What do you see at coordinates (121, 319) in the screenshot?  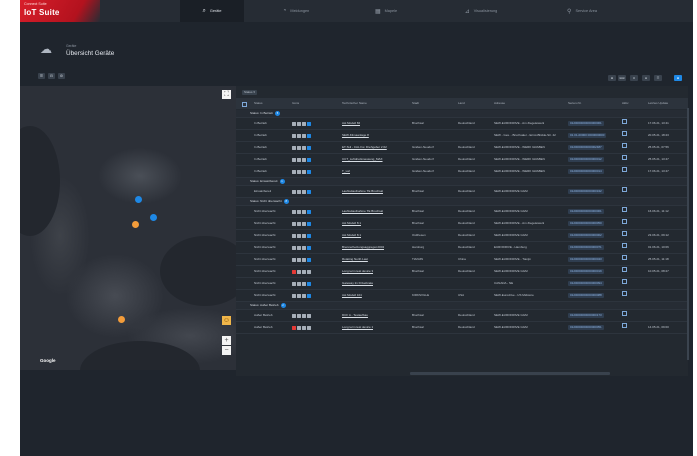 I see `map-marker-orange` at bounding box center [121, 319].